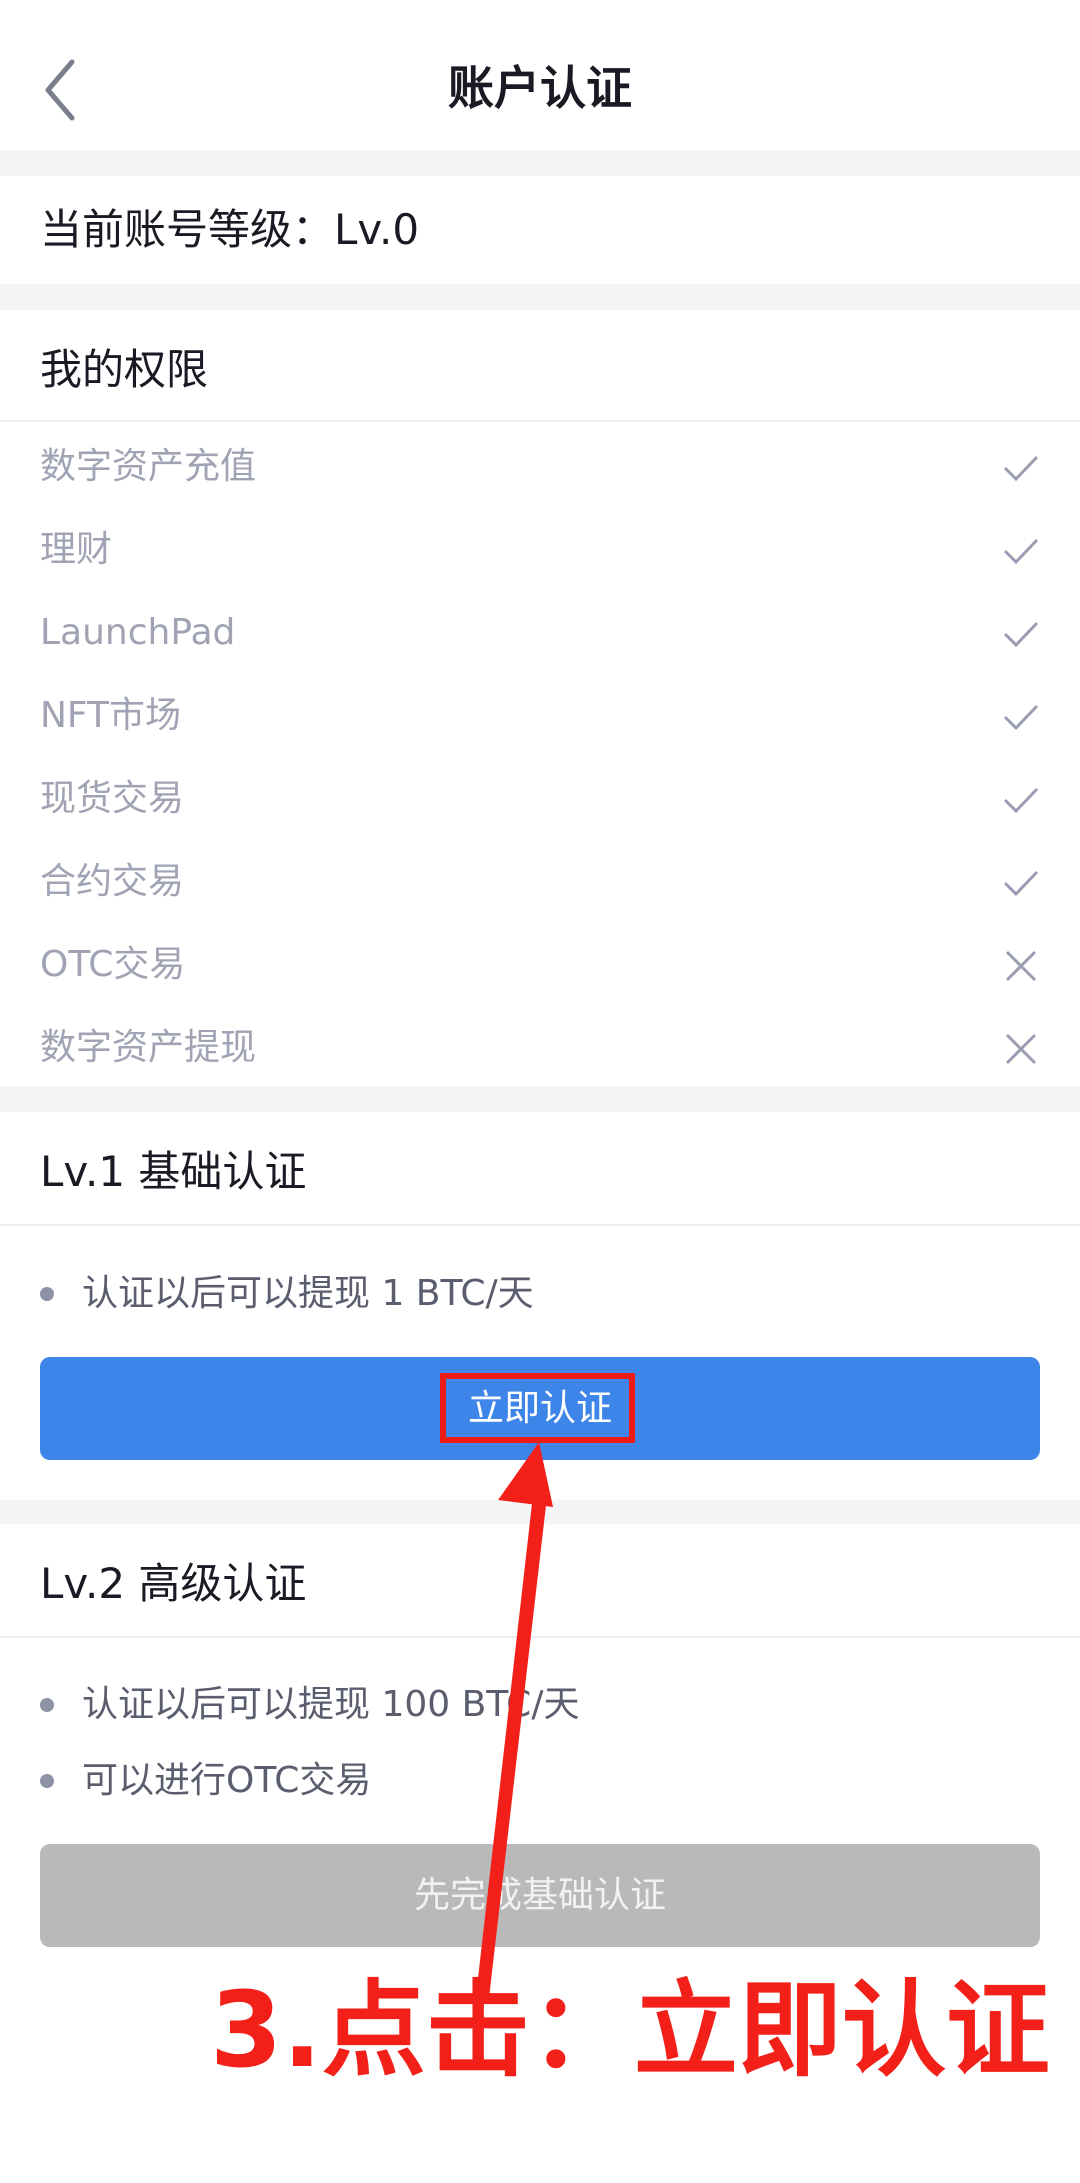 The width and height of the screenshot is (1080, 2183). Describe the element at coordinates (124, 369) in the screenshot. I see `permissions-title: 我的权限` at that location.